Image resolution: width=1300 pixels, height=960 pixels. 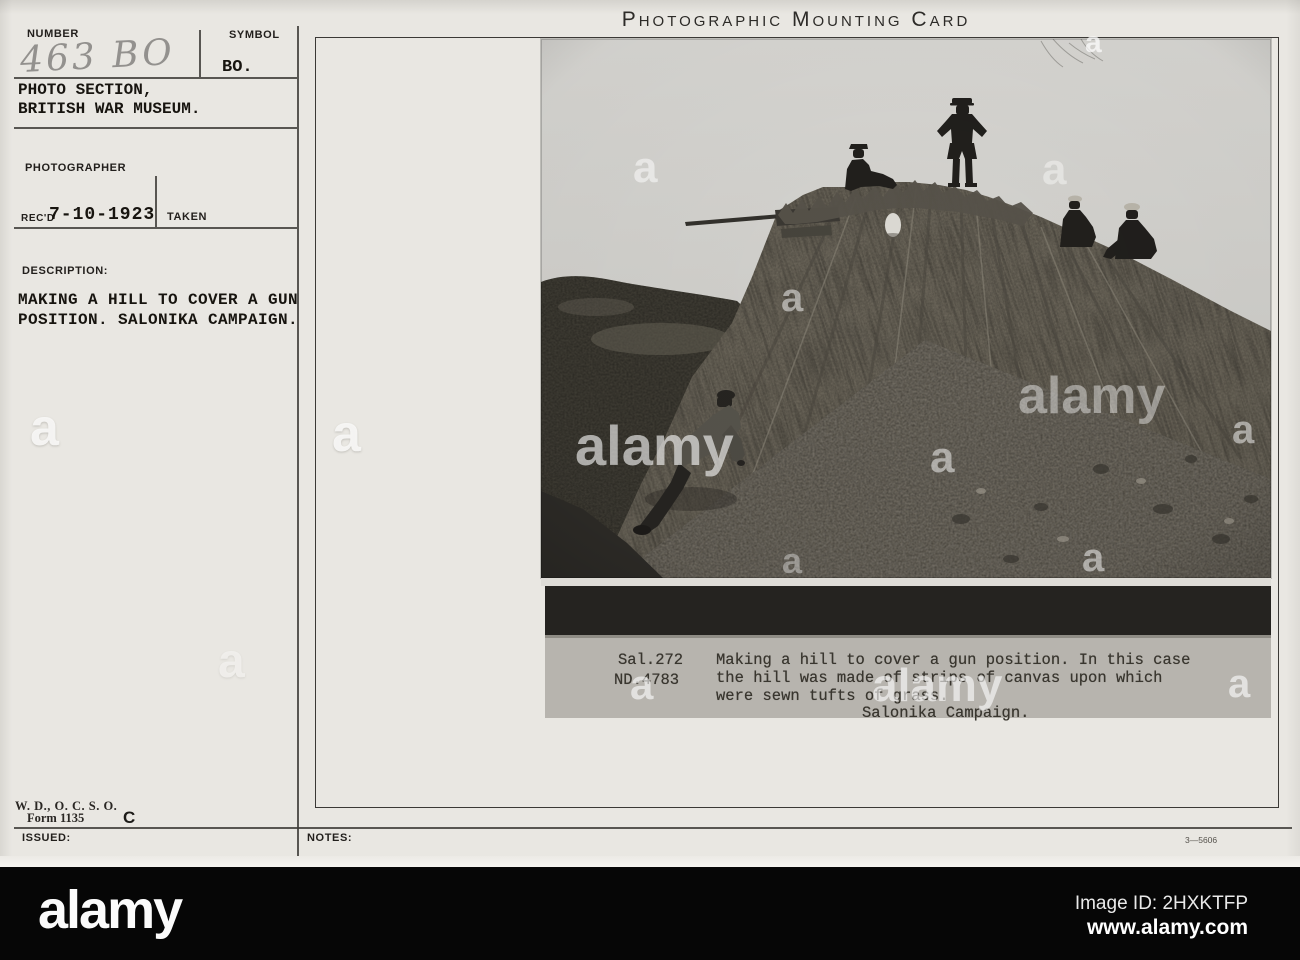 What do you see at coordinates (298, 442) in the screenshot?
I see `divider-main` at bounding box center [298, 442].